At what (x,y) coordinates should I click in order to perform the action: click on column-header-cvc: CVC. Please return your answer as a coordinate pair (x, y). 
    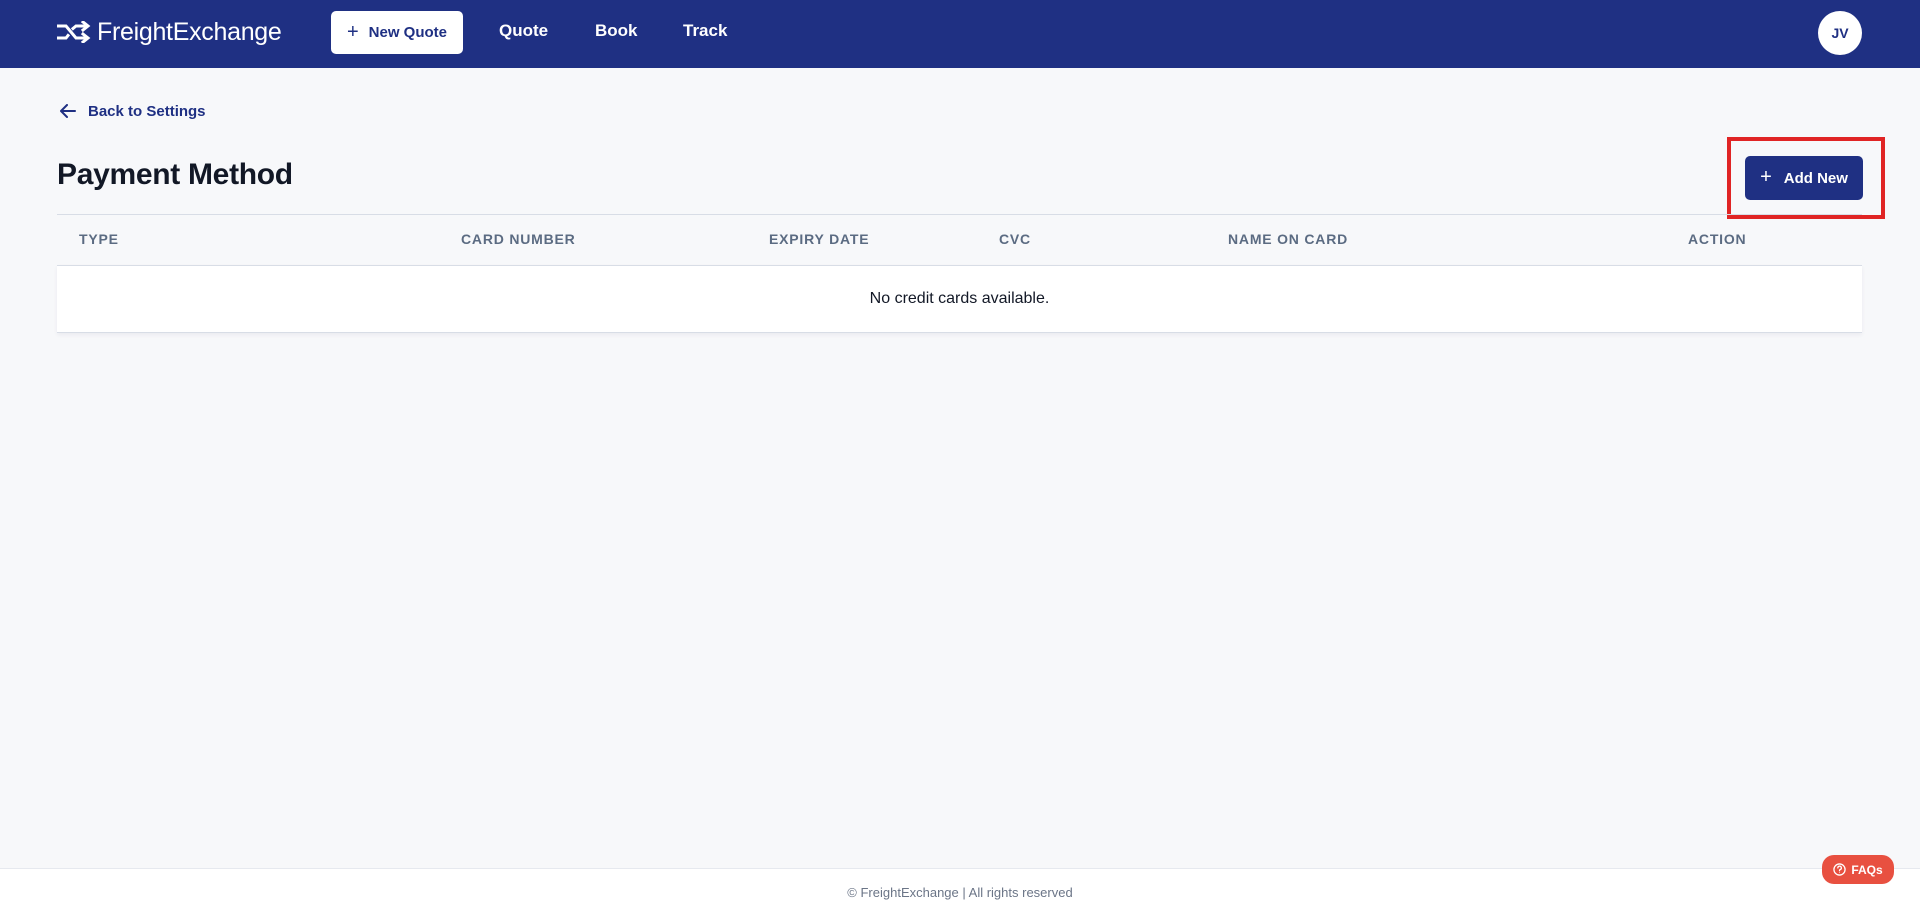
    Looking at the image, I should click on (1015, 239).